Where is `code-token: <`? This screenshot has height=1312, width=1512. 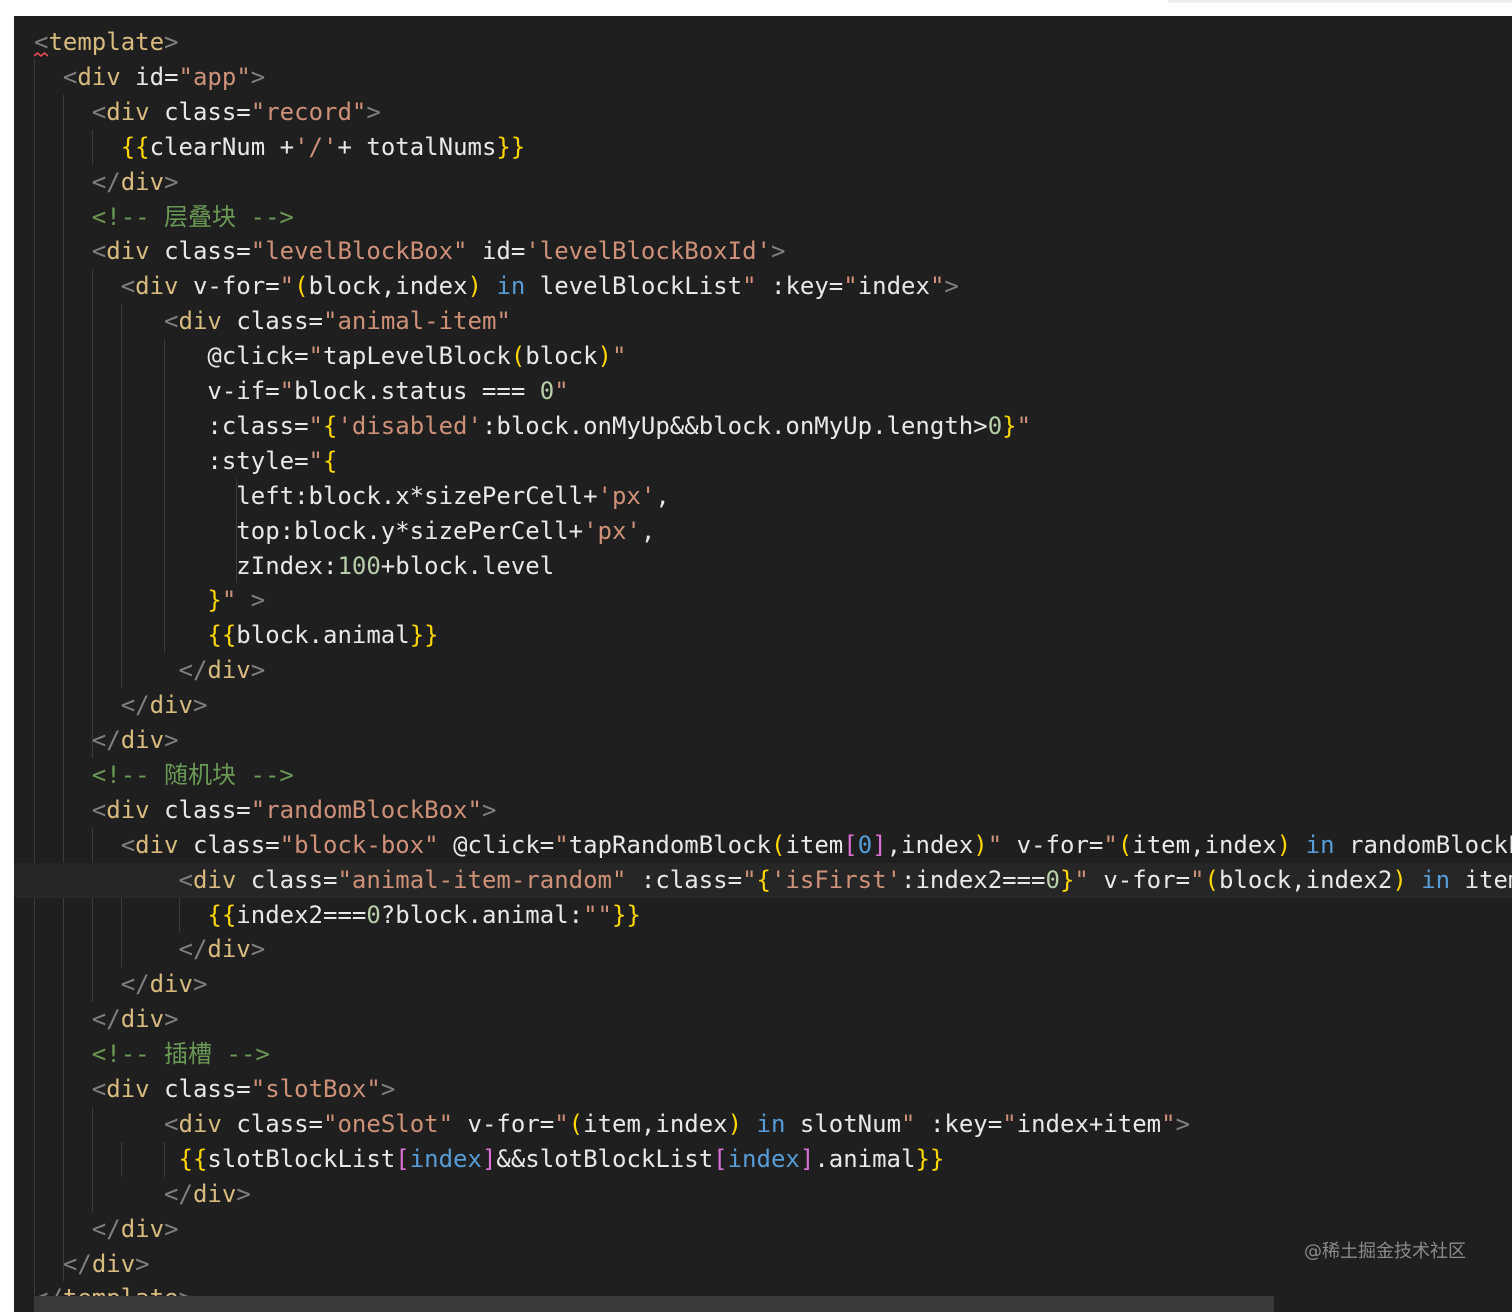 code-token: < is located at coordinates (99, 111).